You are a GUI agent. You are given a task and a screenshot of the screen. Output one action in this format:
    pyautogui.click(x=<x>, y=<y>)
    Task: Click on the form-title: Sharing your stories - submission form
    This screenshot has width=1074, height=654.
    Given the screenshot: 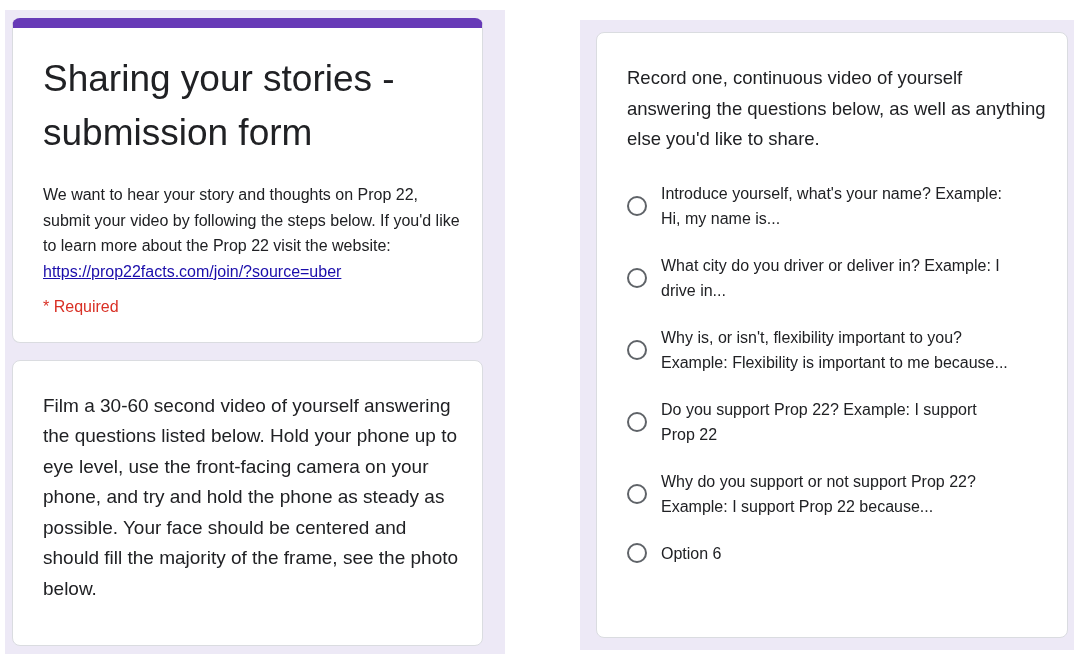 What is the action you would take?
    pyautogui.click(x=219, y=106)
    